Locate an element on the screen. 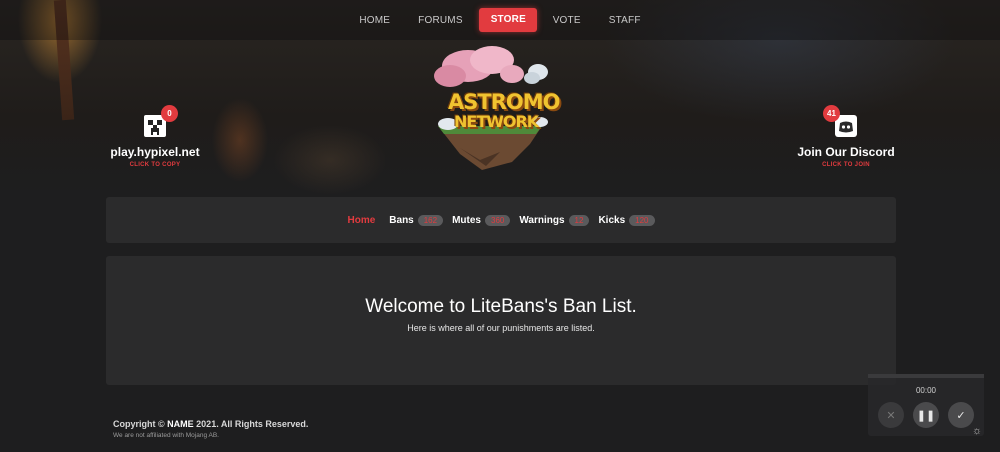 The height and width of the screenshot is (452, 1000). discord-widget: 41 Join Our Discord CLICK TO JOIN is located at coordinates (846, 136).